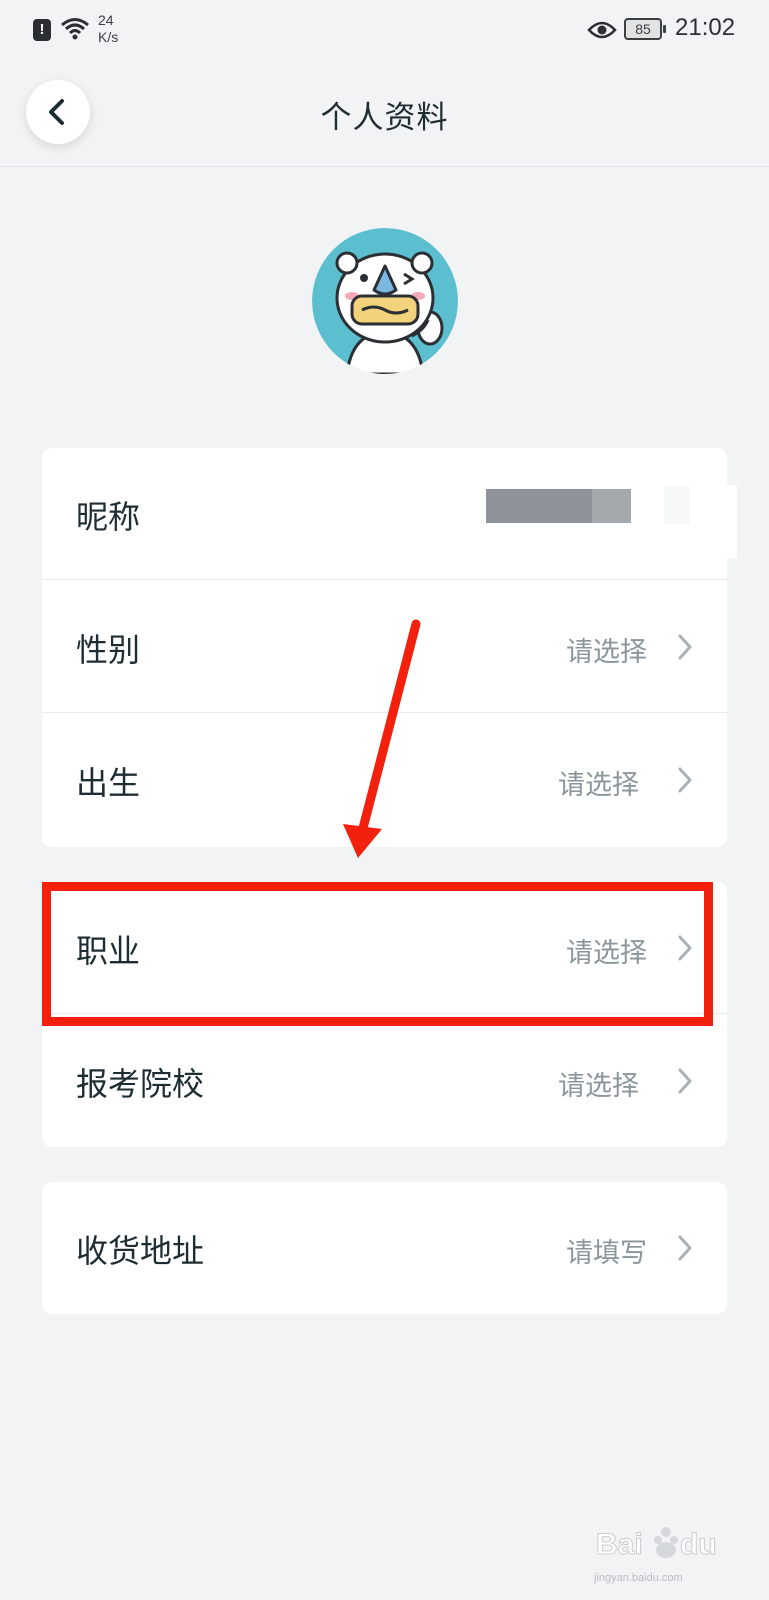 The height and width of the screenshot is (1600, 769). I want to click on app-header: 个人资料, so click(384, 114).